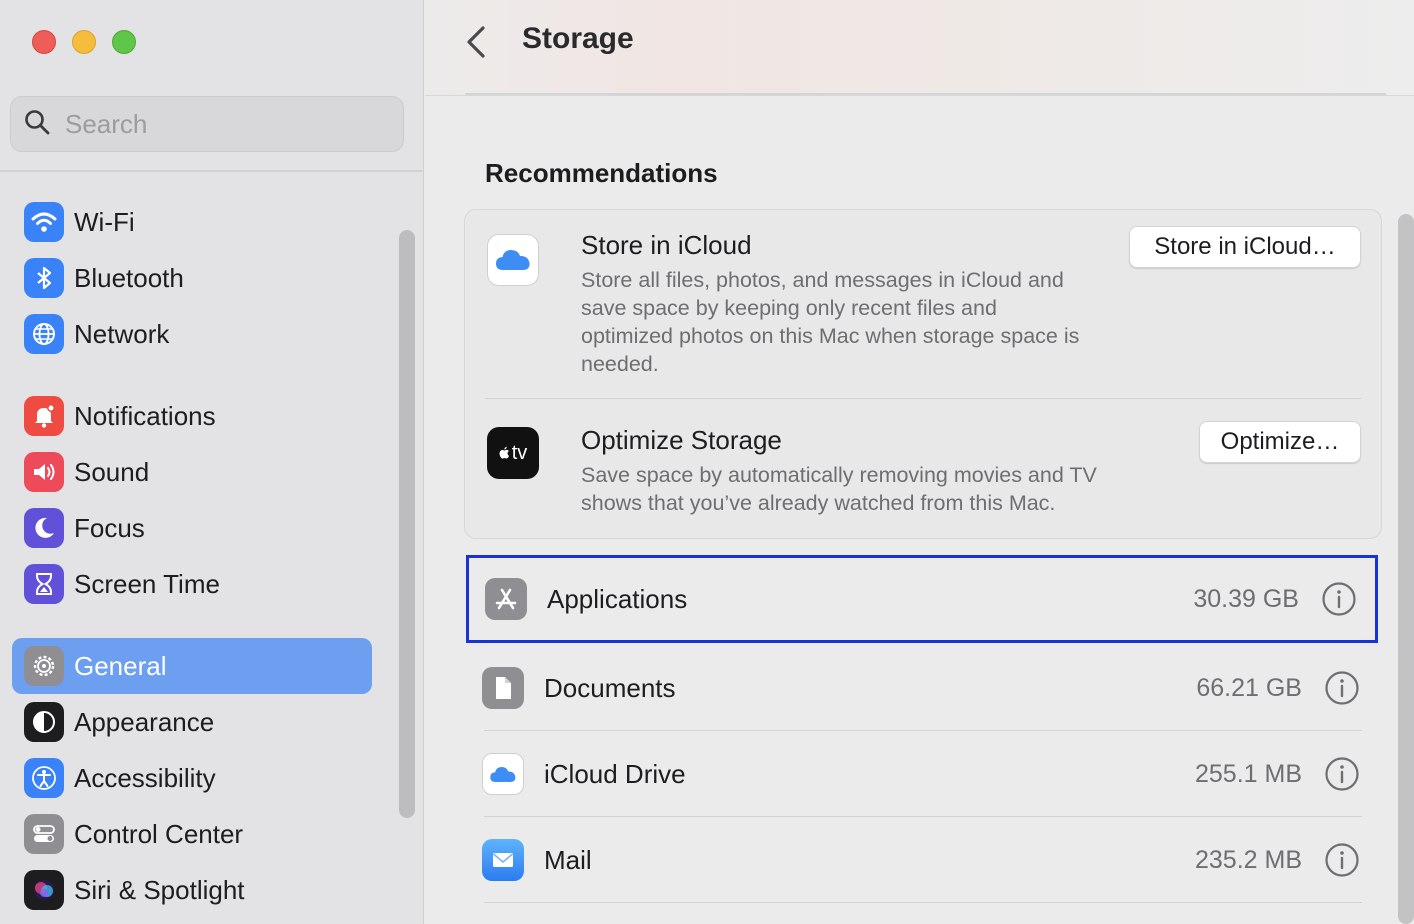  What do you see at coordinates (225, 124) in the screenshot?
I see `search-input` at bounding box center [225, 124].